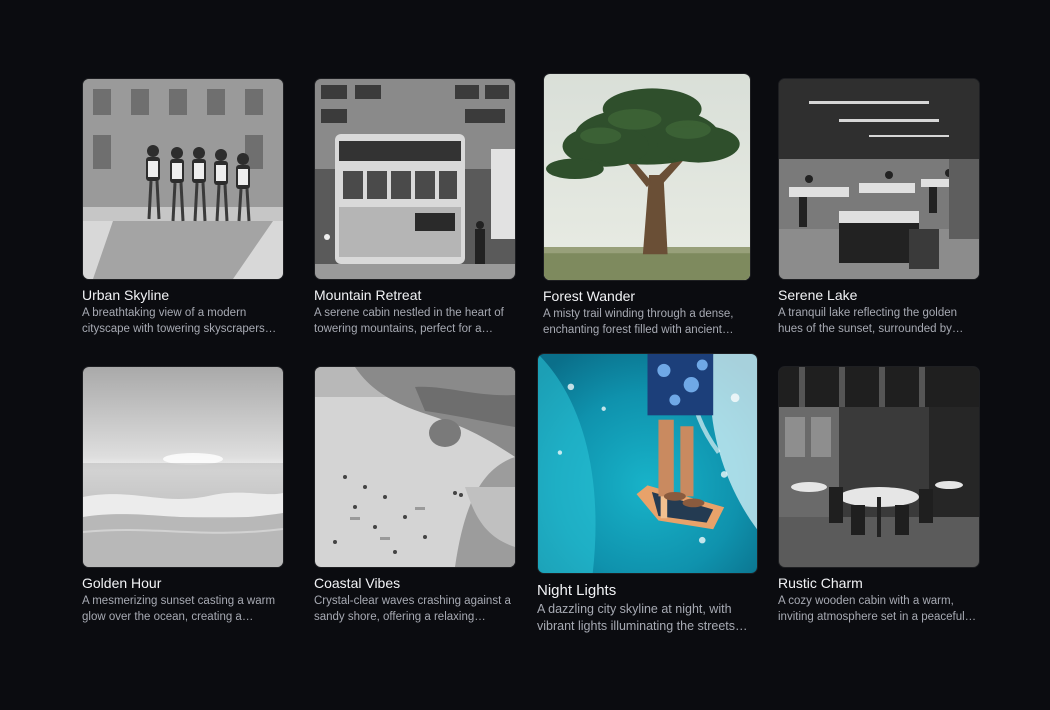  What do you see at coordinates (820, 583) in the screenshot?
I see `card-title: Rustic Charm` at bounding box center [820, 583].